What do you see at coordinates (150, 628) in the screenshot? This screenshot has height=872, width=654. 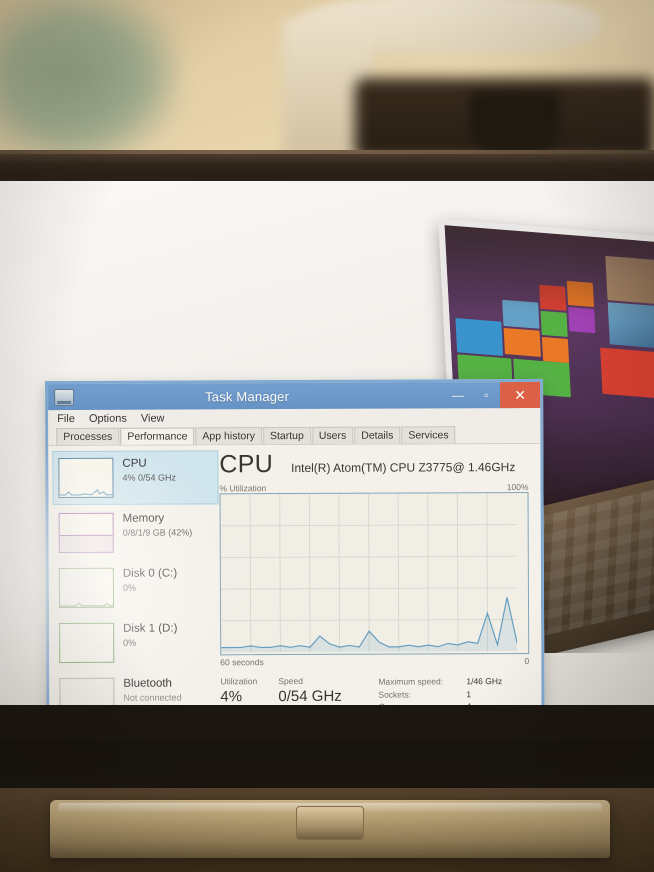 I see `sidebar-label: Disk 1 (D:)` at bounding box center [150, 628].